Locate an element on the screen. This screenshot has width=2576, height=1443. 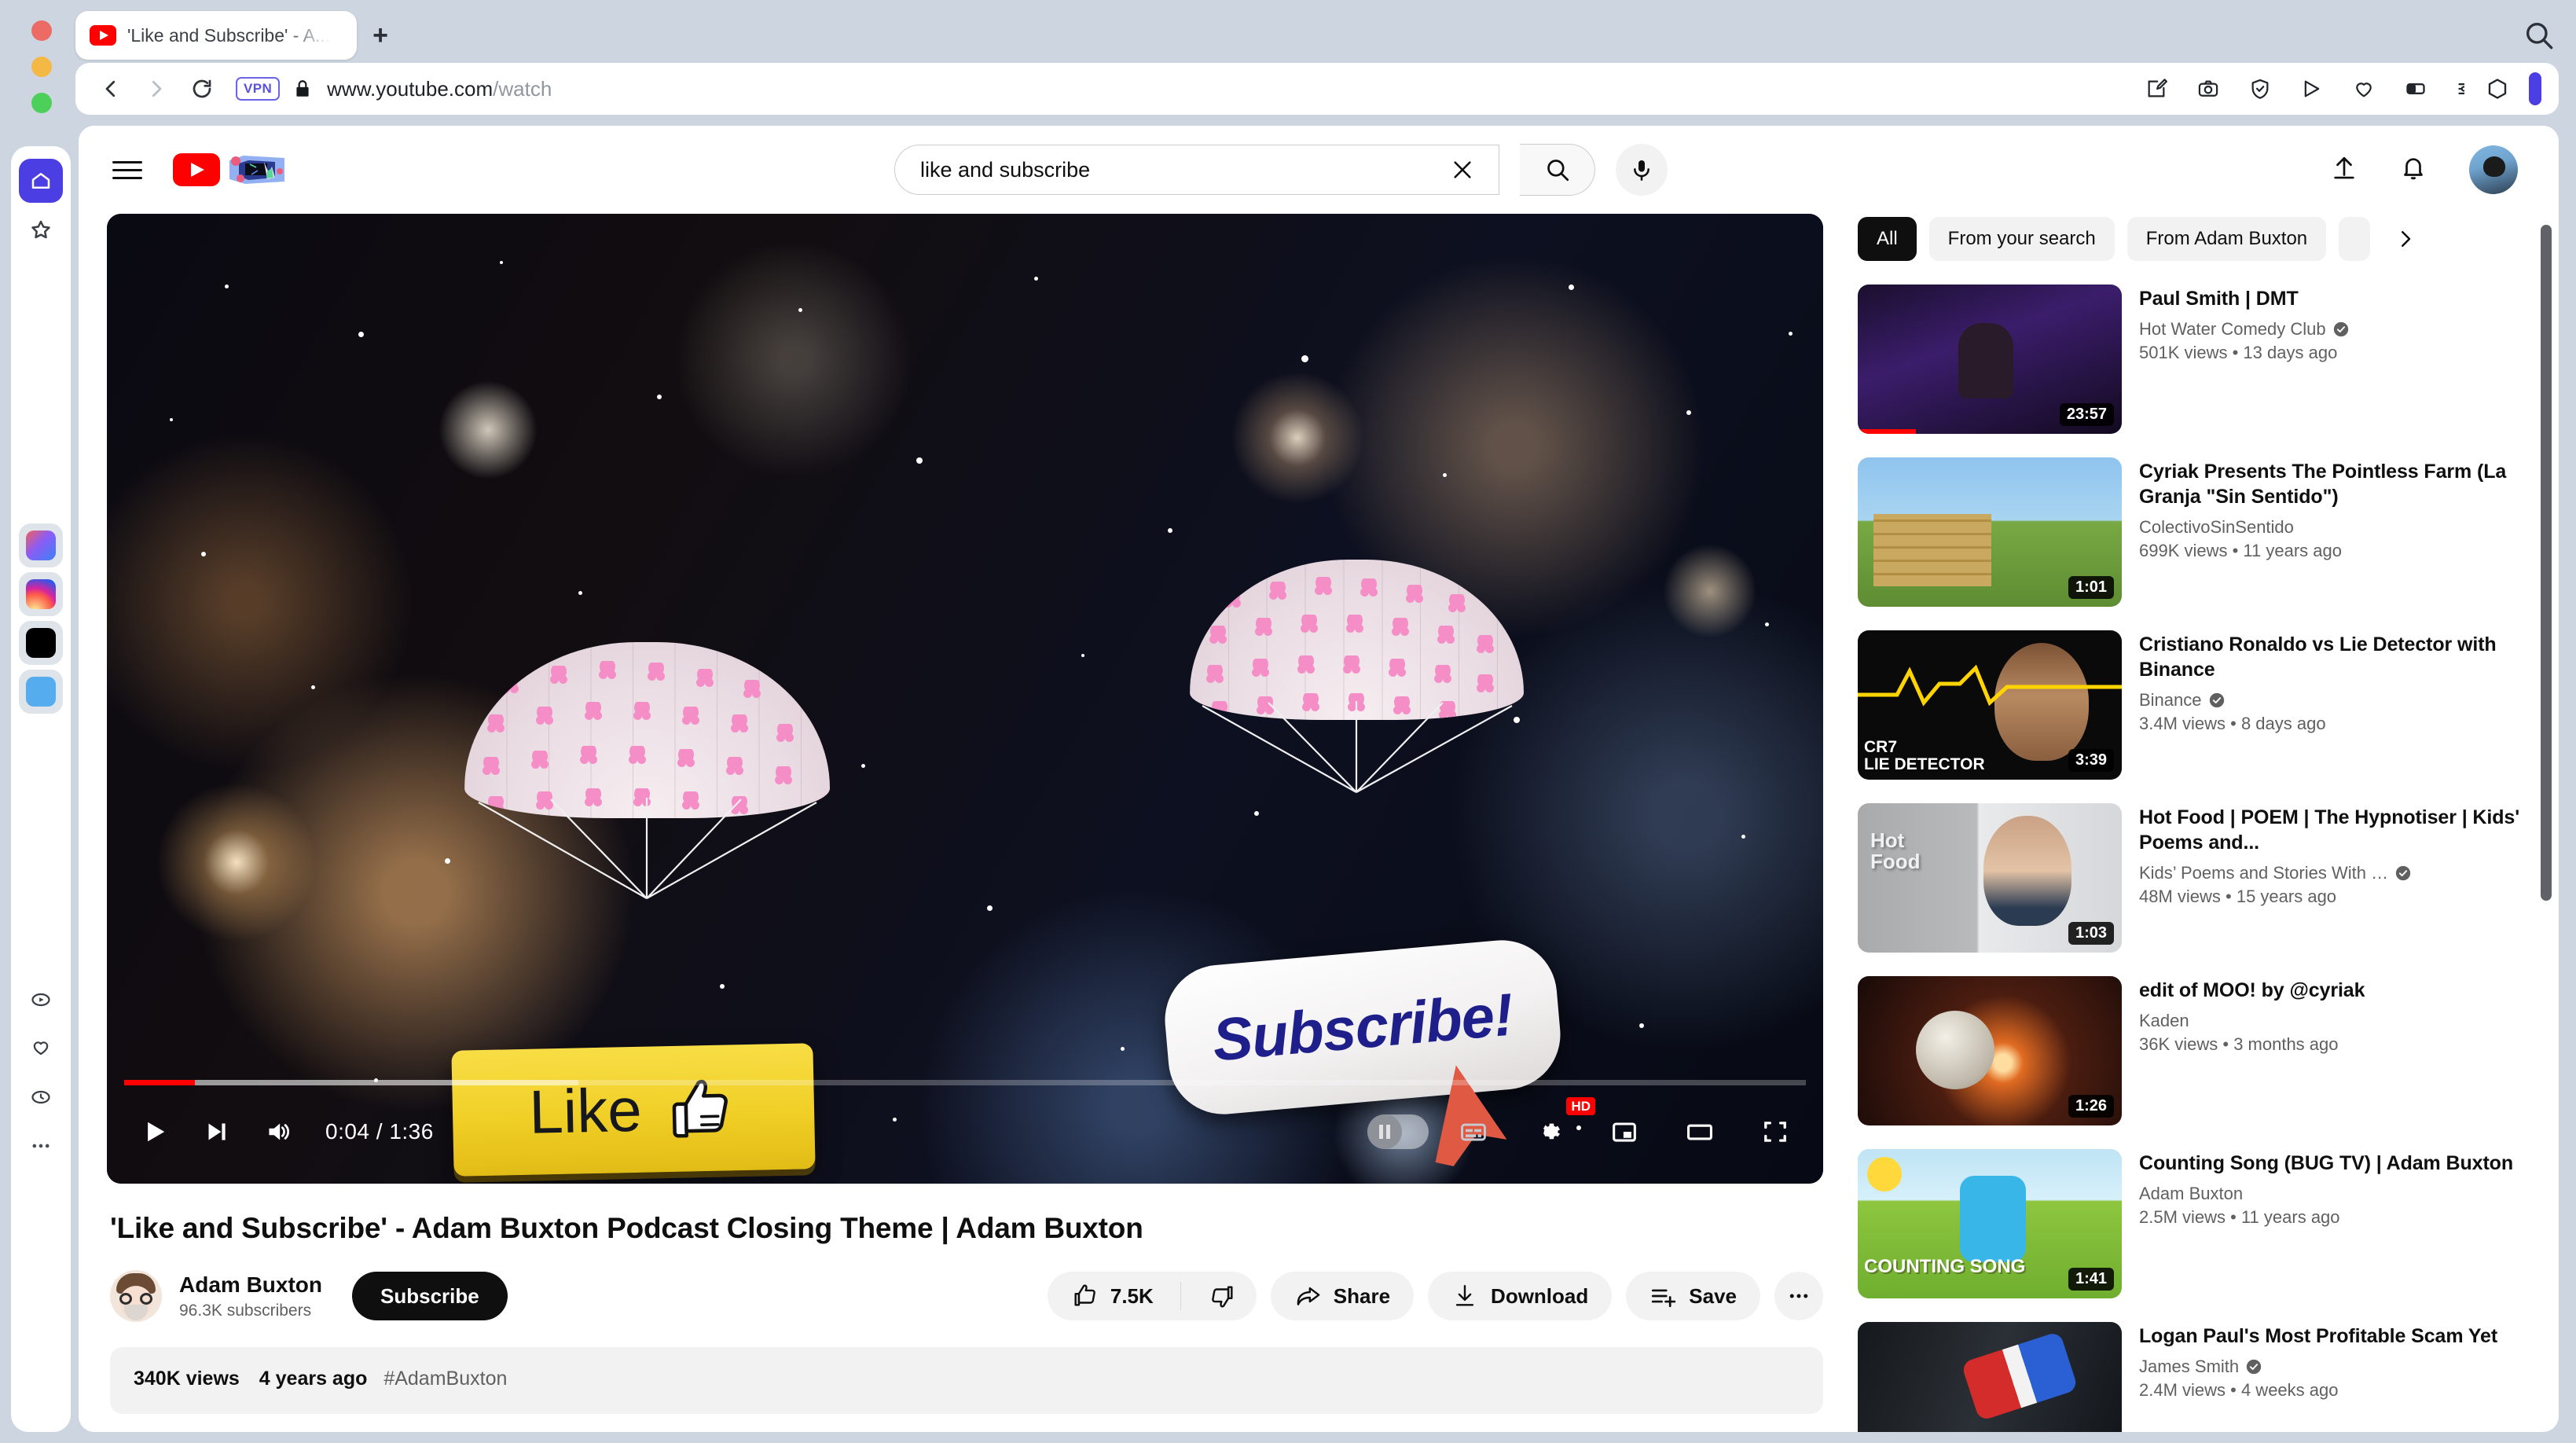
send-icon is located at coordinates (2312, 89).